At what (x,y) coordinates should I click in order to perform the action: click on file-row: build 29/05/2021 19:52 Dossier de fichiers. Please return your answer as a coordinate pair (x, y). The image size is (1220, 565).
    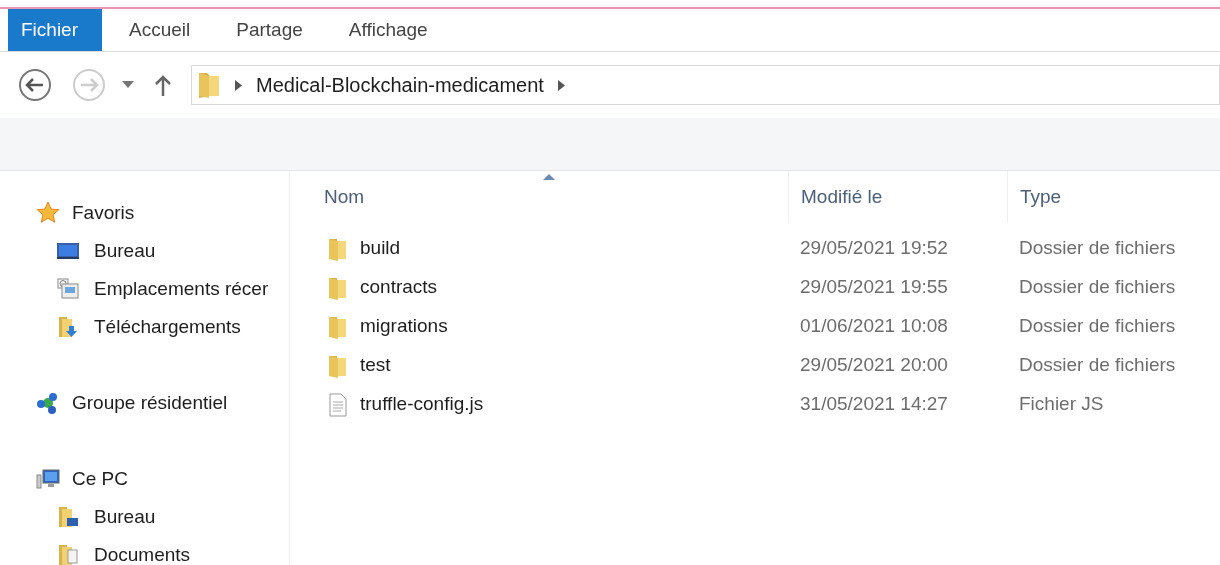
    Looking at the image, I should click on (755, 248).